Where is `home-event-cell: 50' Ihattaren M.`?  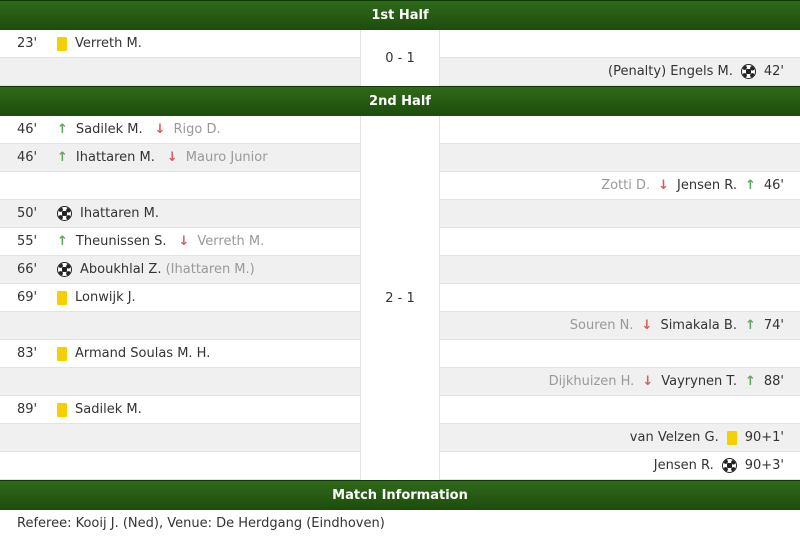 home-event-cell: 50' Ihattaren M. is located at coordinates (180, 214).